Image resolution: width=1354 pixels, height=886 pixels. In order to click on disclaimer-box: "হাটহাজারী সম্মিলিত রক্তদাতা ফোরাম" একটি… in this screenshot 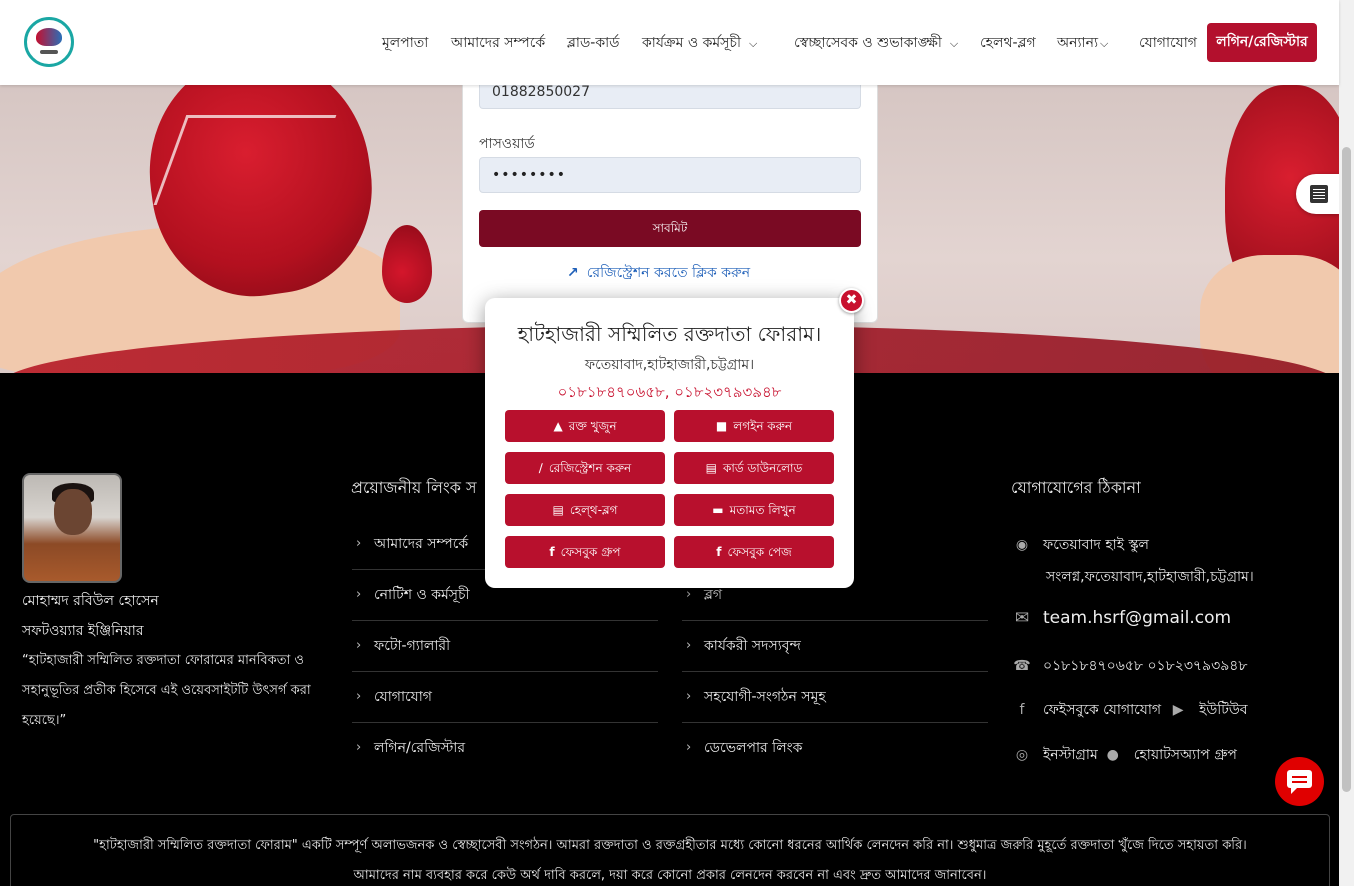, I will do `click(670, 850)`.